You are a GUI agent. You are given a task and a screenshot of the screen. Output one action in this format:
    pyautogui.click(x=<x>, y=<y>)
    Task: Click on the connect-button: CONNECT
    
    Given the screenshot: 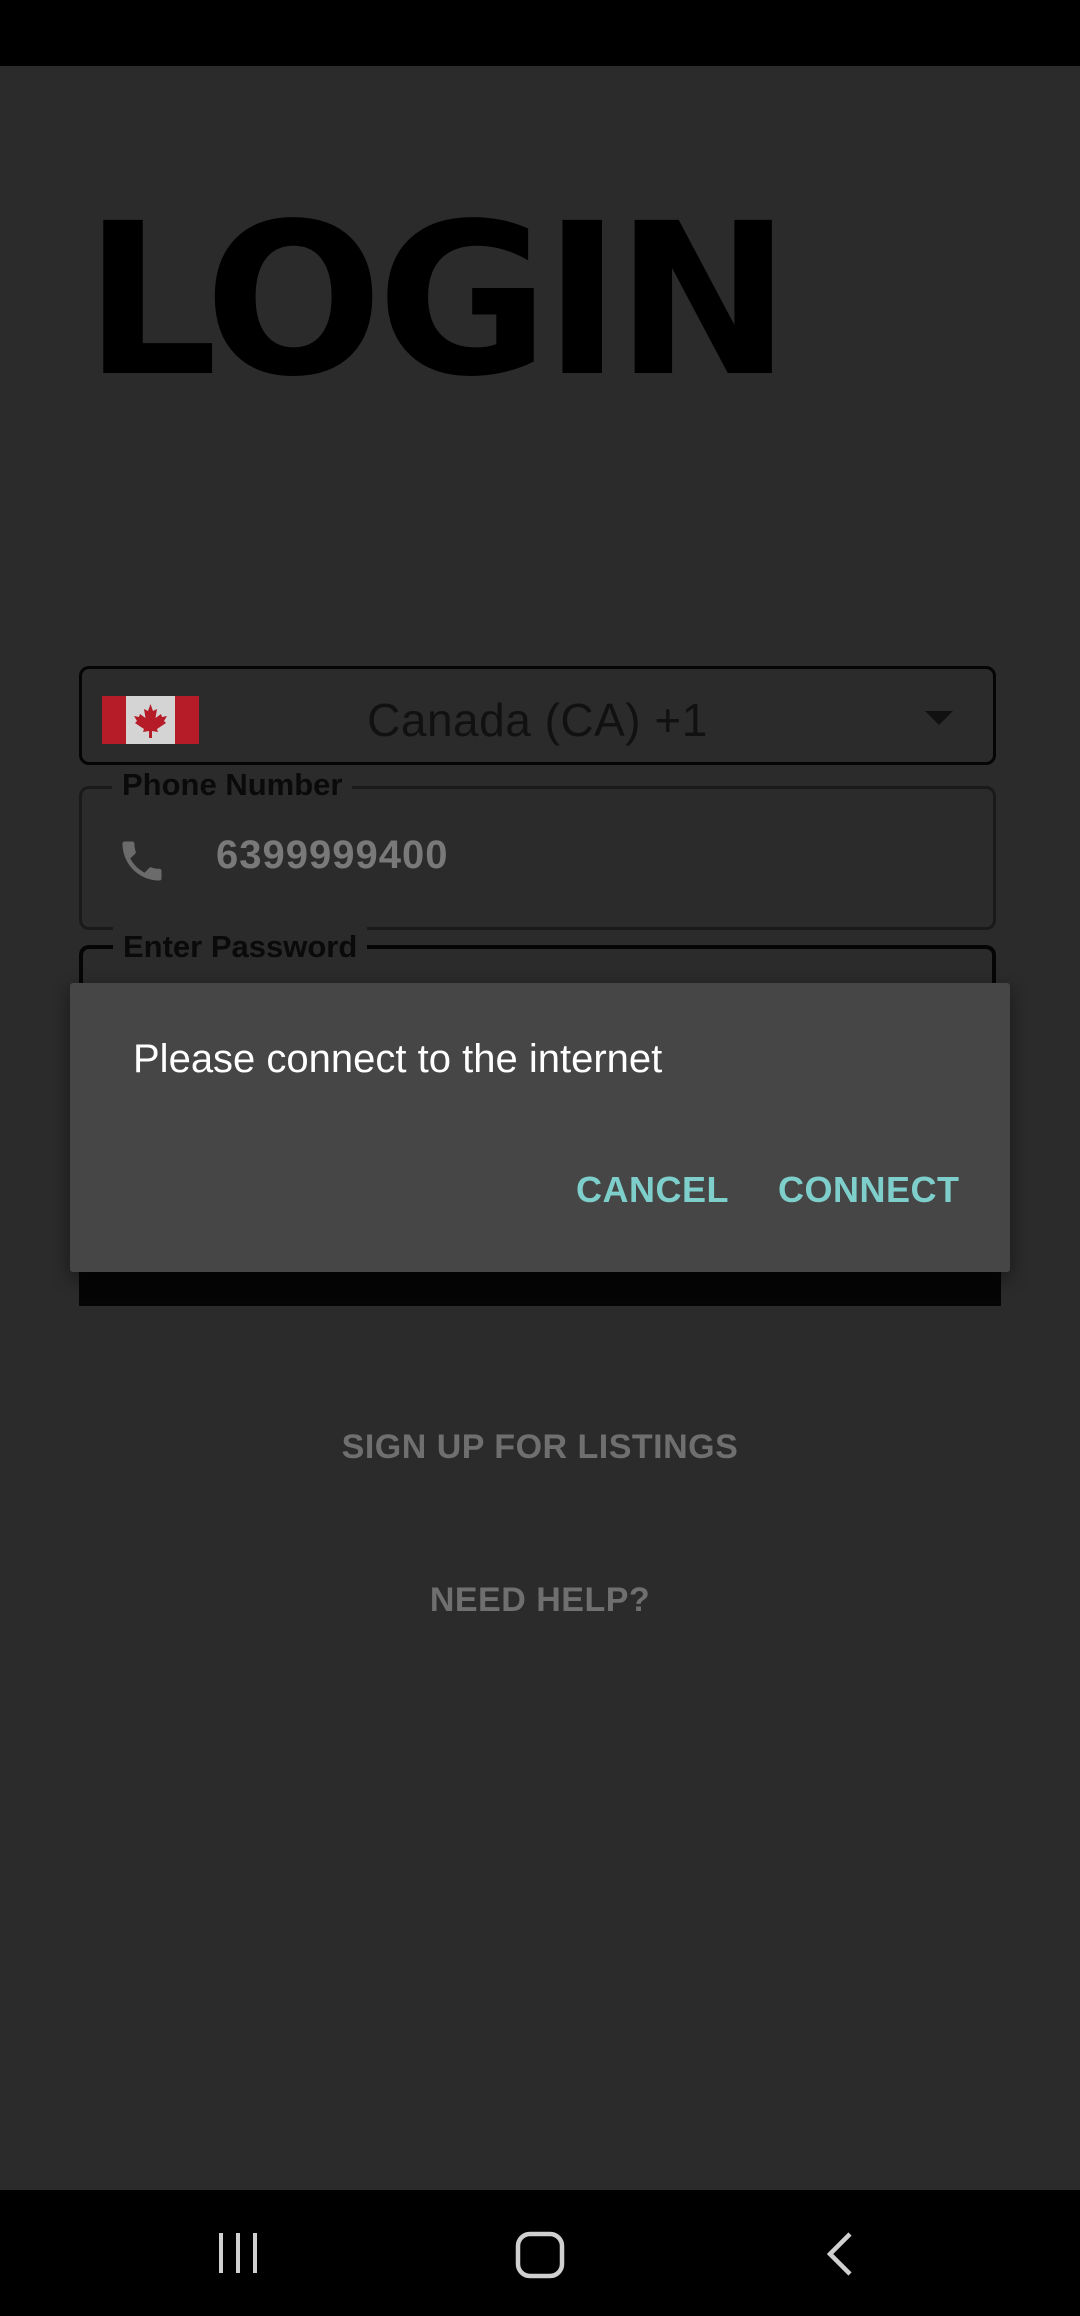 What is the action you would take?
    pyautogui.click(x=869, y=1190)
    